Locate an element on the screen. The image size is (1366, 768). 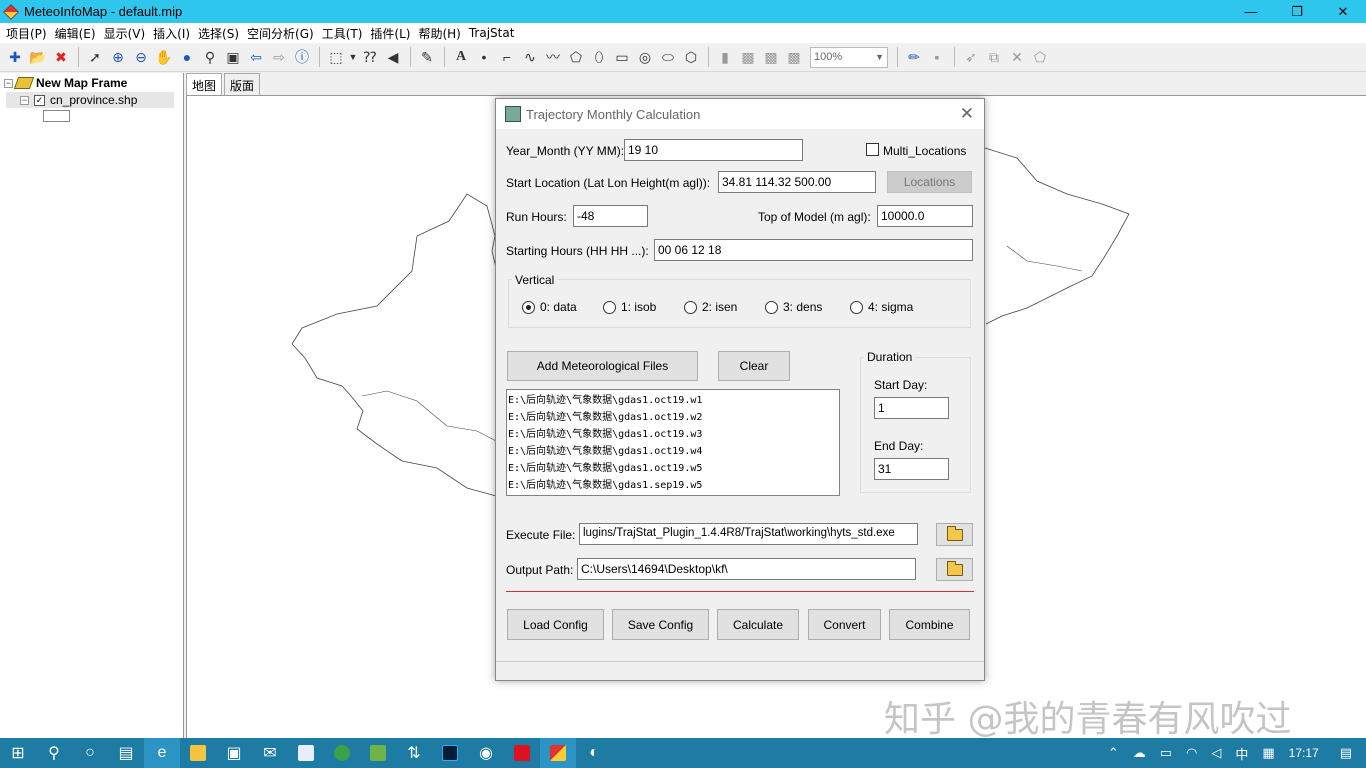
tab-layout: 版面 is located at coordinates (242, 84).